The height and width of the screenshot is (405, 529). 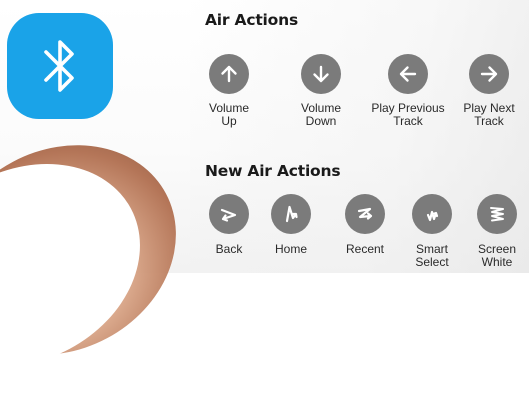 What do you see at coordinates (497, 214) in the screenshot?
I see `screen-write-gesture-icon` at bounding box center [497, 214].